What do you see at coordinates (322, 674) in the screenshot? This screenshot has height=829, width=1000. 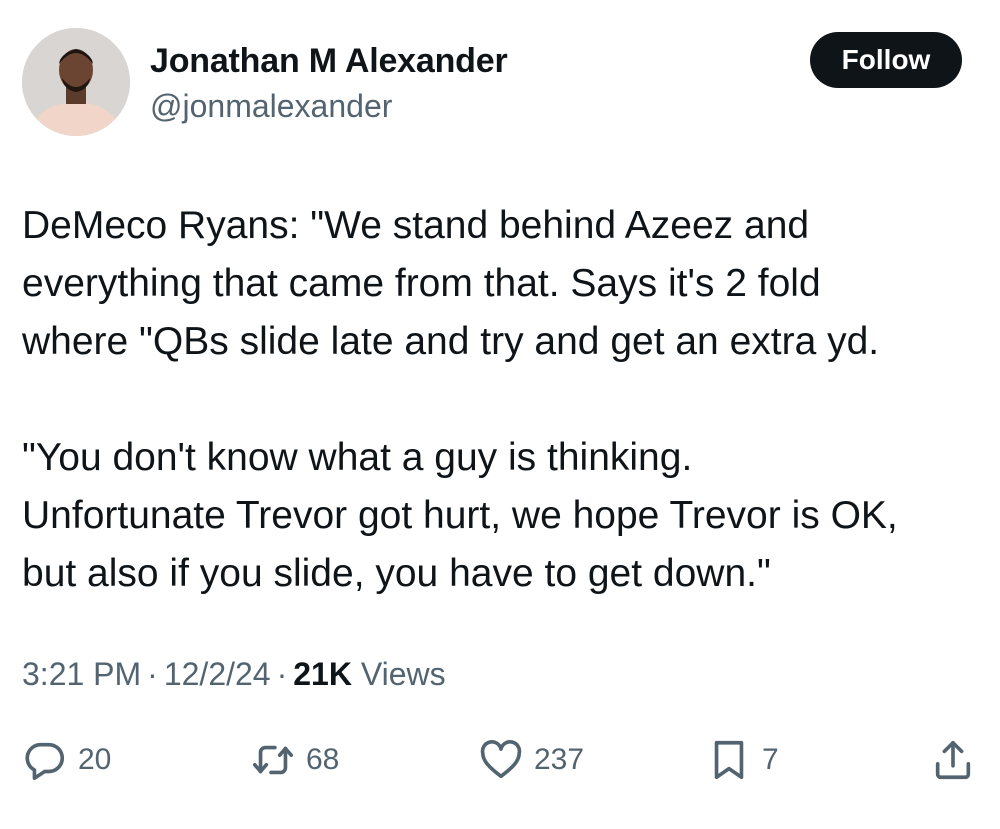 I see `views-count: 21K` at bounding box center [322, 674].